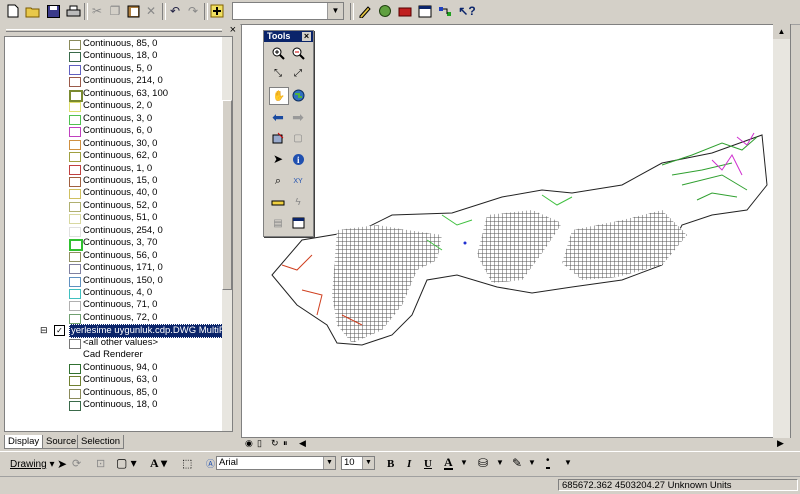 This screenshot has width=800, height=494. What do you see at coordinates (278, 73) in the screenshot?
I see `fixed-zoom-in-icon: ⤡` at bounding box center [278, 73].